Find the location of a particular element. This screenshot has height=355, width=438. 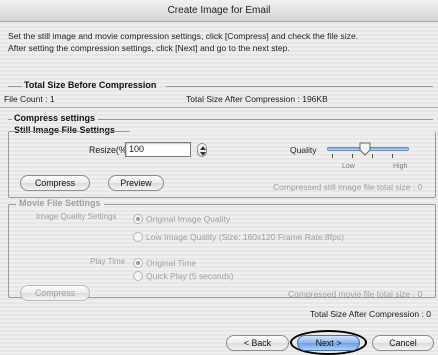

resize-label: Resize(%) is located at coordinates (109, 150).